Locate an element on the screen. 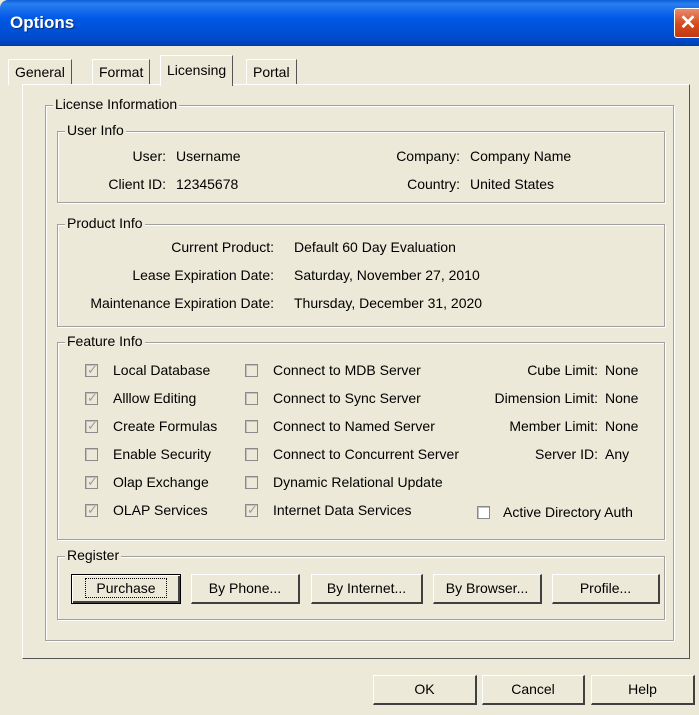  lease-expiration-label: Lease Expiration Date: is located at coordinates (203, 275).